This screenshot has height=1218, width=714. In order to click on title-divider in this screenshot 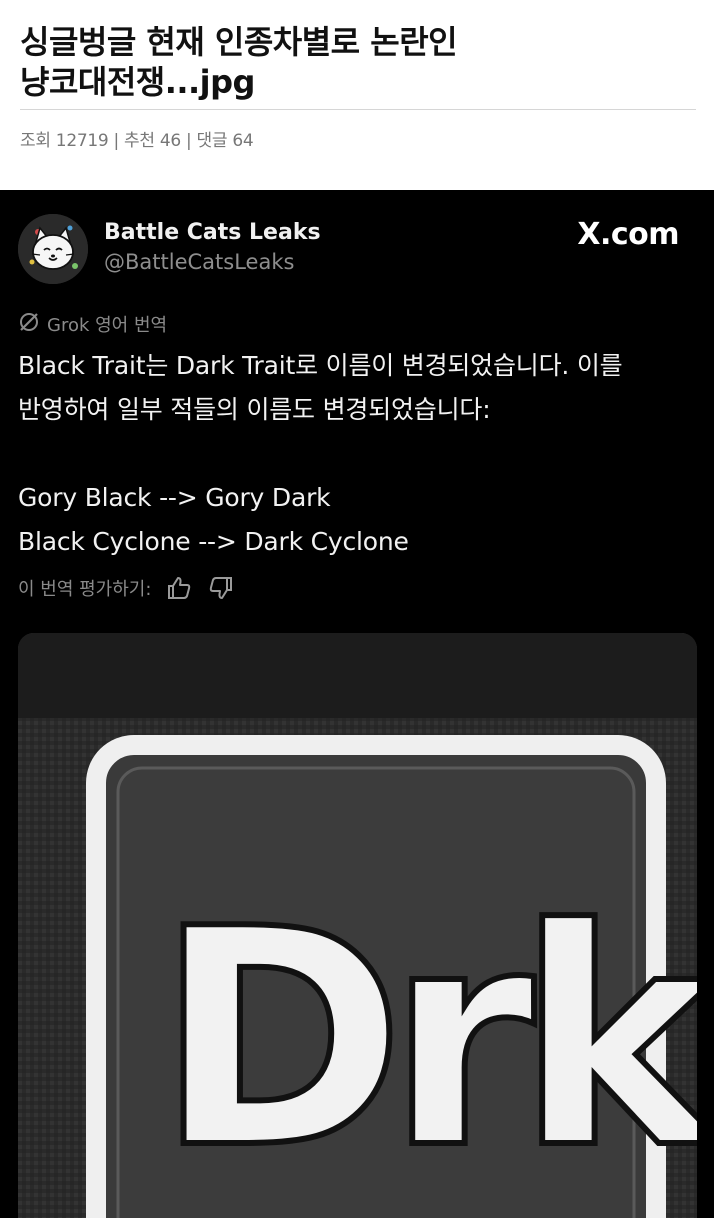, I will do `click(358, 109)`.